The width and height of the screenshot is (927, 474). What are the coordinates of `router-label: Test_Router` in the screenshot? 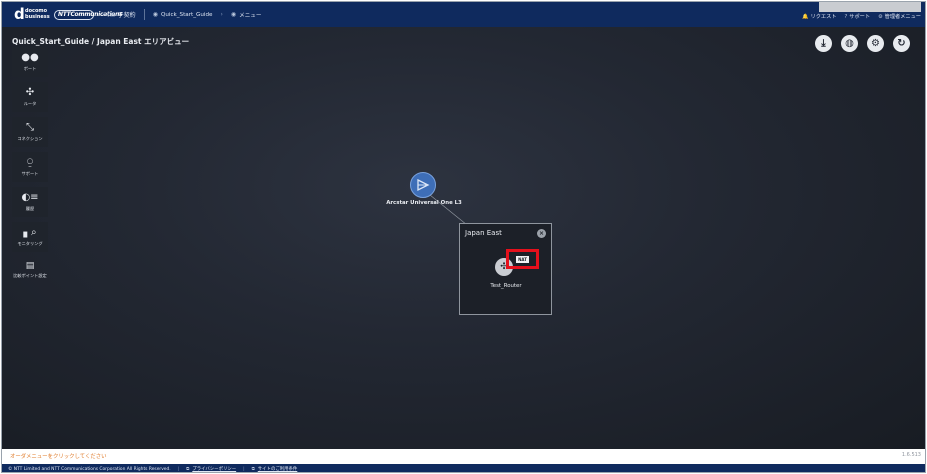 It's located at (506, 286).